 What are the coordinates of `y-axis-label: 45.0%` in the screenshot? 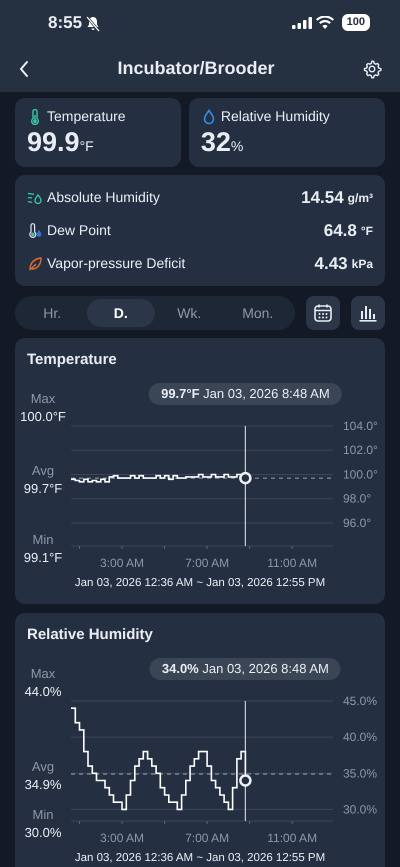 It's located at (360, 701).